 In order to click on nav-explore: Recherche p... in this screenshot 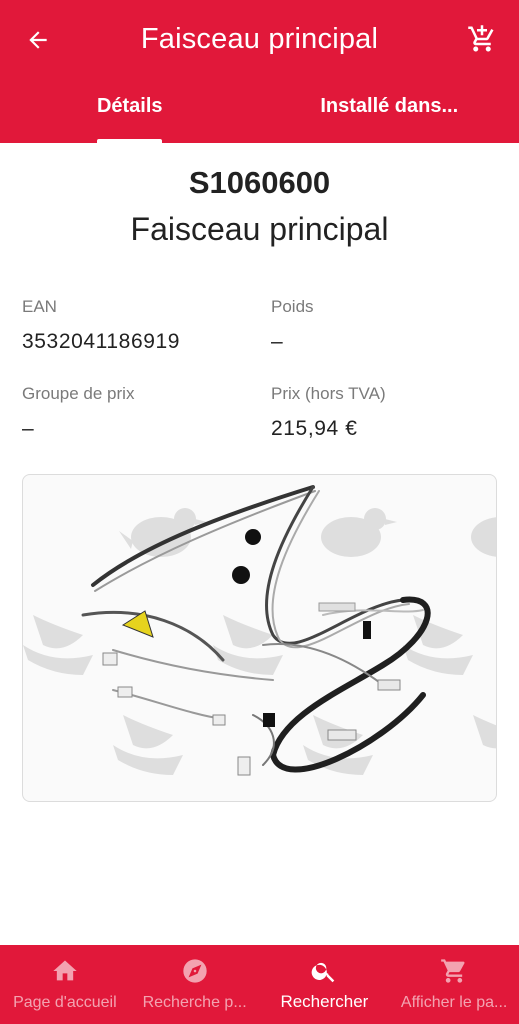, I will do `click(195, 984)`.